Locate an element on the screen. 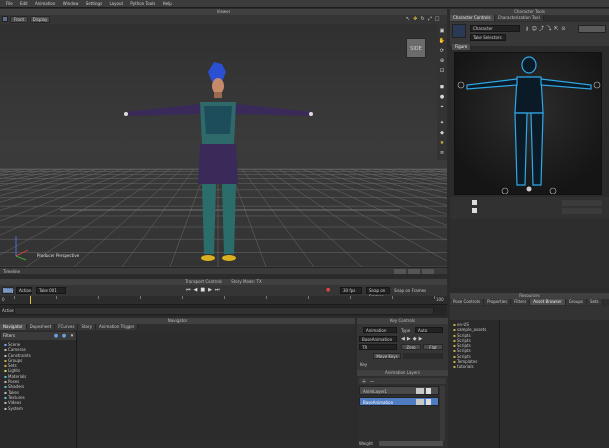 This screenshot has height=448, width=609. remove-layer-icon: － is located at coordinates (372, 381).